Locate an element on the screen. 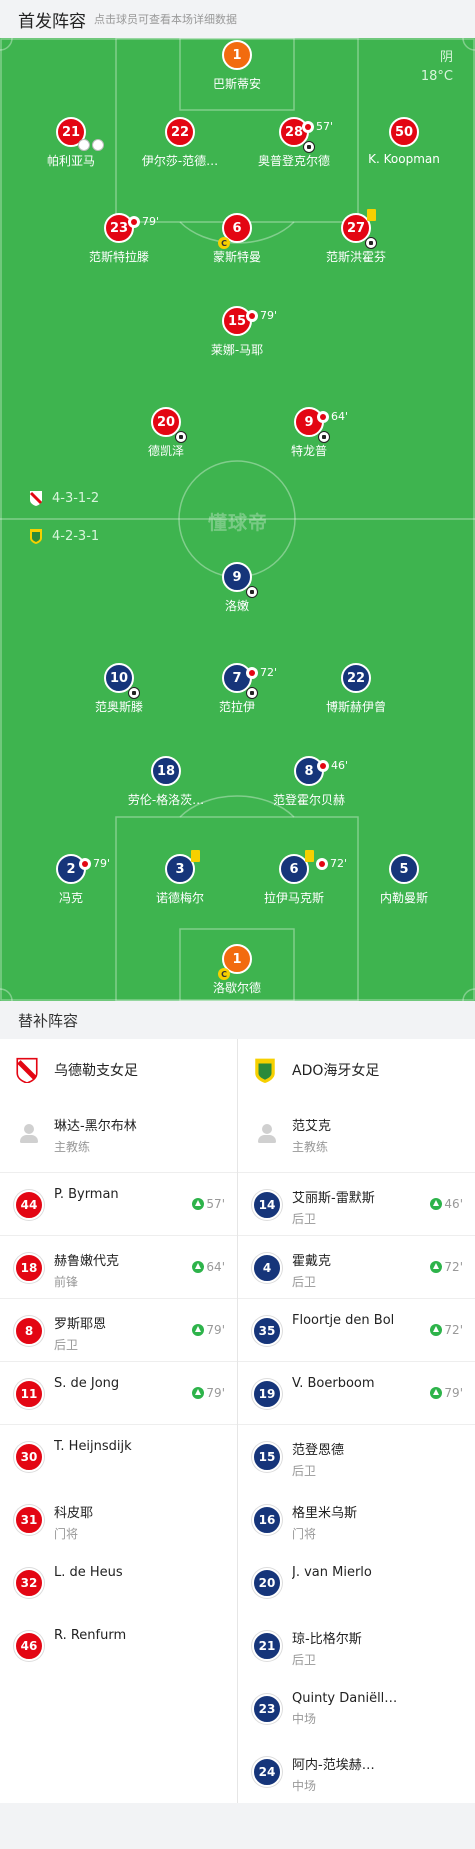  bench-number: 14 is located at coordinates (267, 1205).